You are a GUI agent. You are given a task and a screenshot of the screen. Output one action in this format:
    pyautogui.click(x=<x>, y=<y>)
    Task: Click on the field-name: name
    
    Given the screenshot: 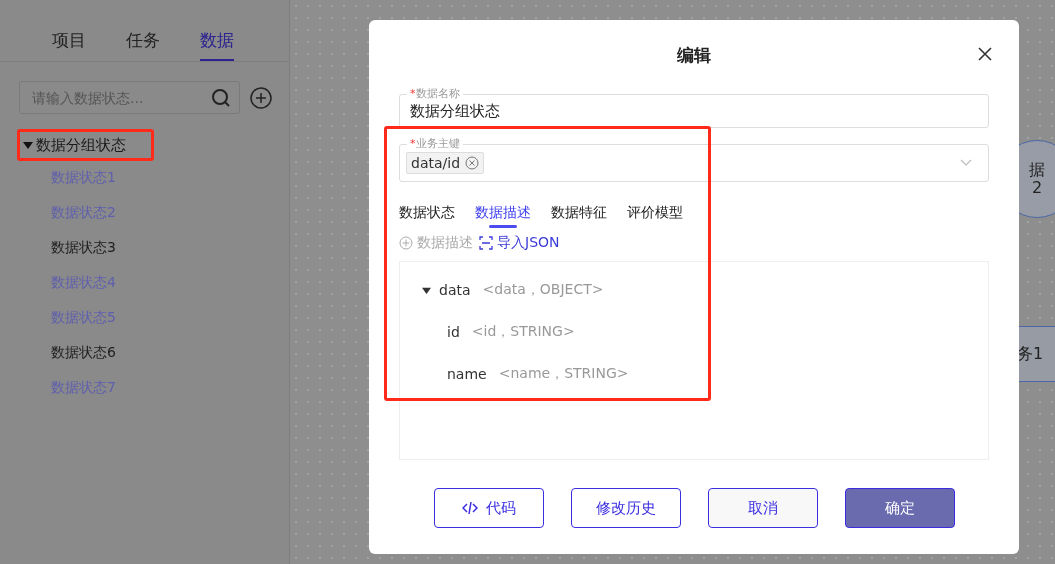 What is the action you would take?
    pyautogui.click(x=467, y=374)
    